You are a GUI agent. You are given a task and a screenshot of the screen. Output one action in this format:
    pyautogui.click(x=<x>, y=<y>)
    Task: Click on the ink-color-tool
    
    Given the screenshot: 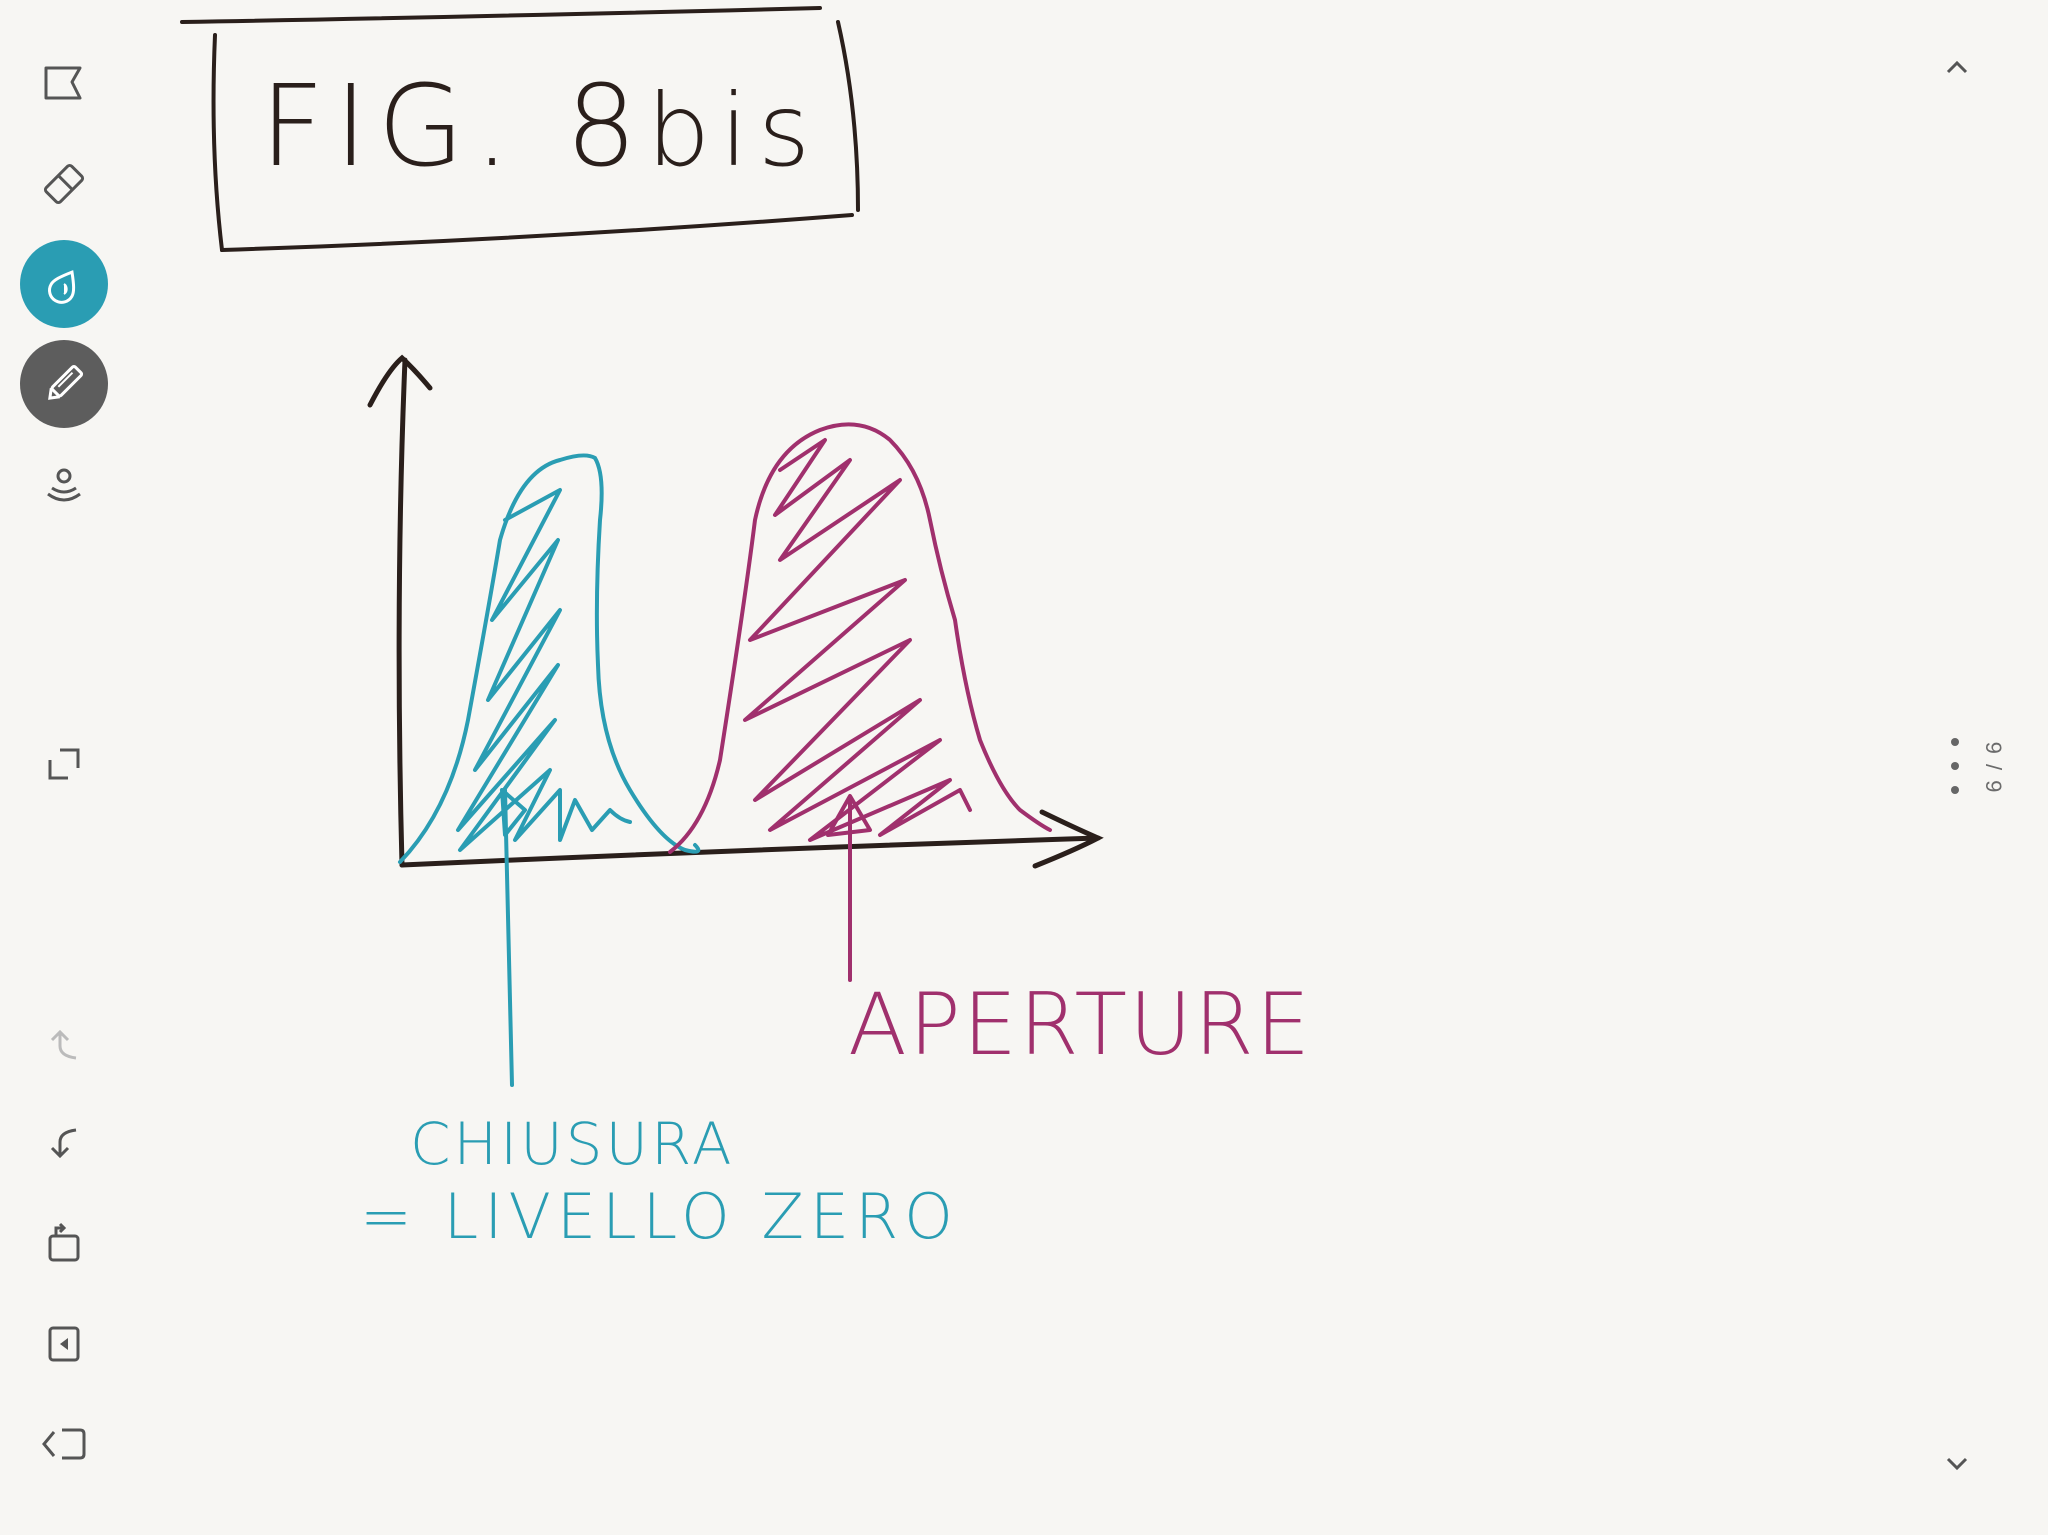 What is the action you would take?
    pyautogui.click(x=64, y=284)
    